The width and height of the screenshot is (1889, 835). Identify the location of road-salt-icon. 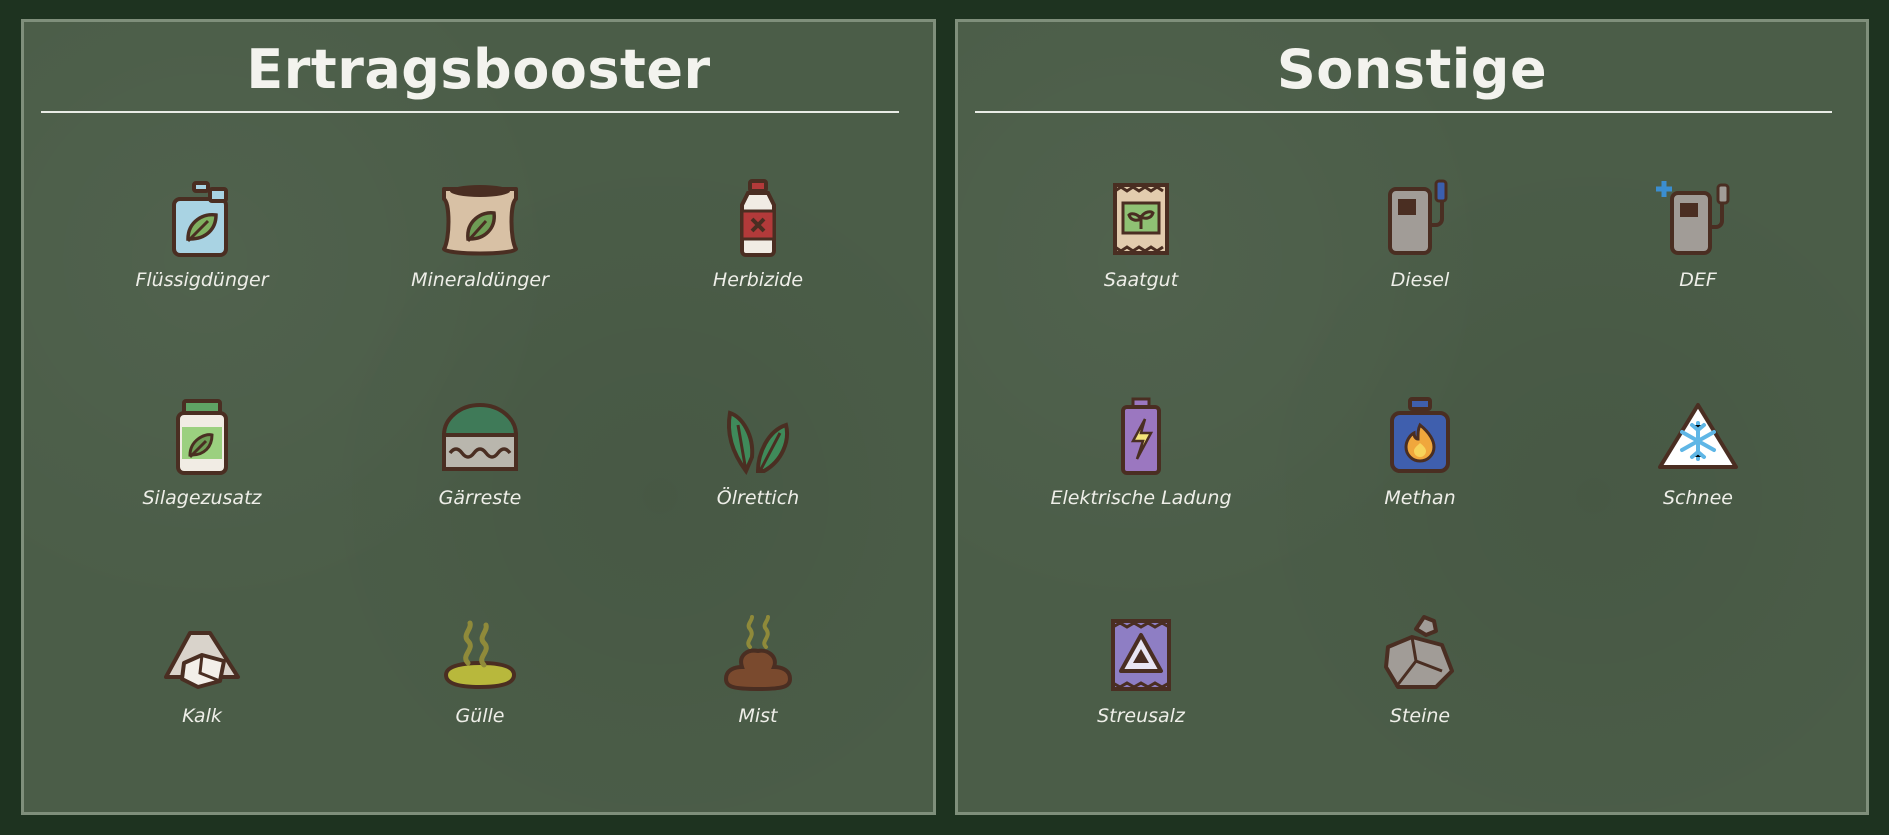
(1141, 655).